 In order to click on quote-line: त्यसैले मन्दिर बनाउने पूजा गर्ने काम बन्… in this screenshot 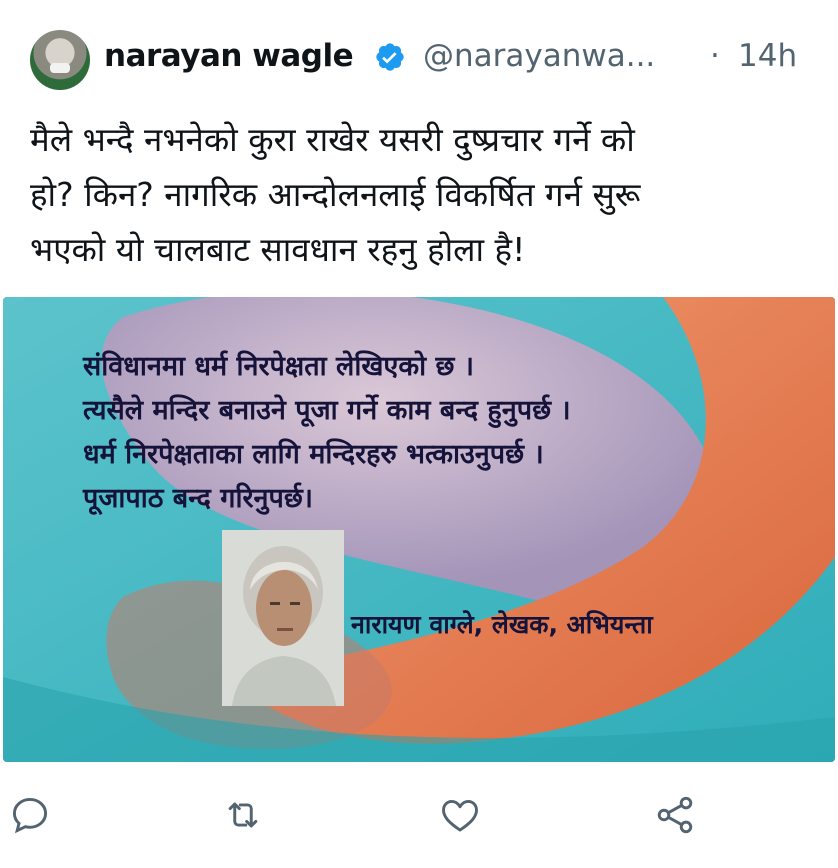, I will do `click(327, 410)`.